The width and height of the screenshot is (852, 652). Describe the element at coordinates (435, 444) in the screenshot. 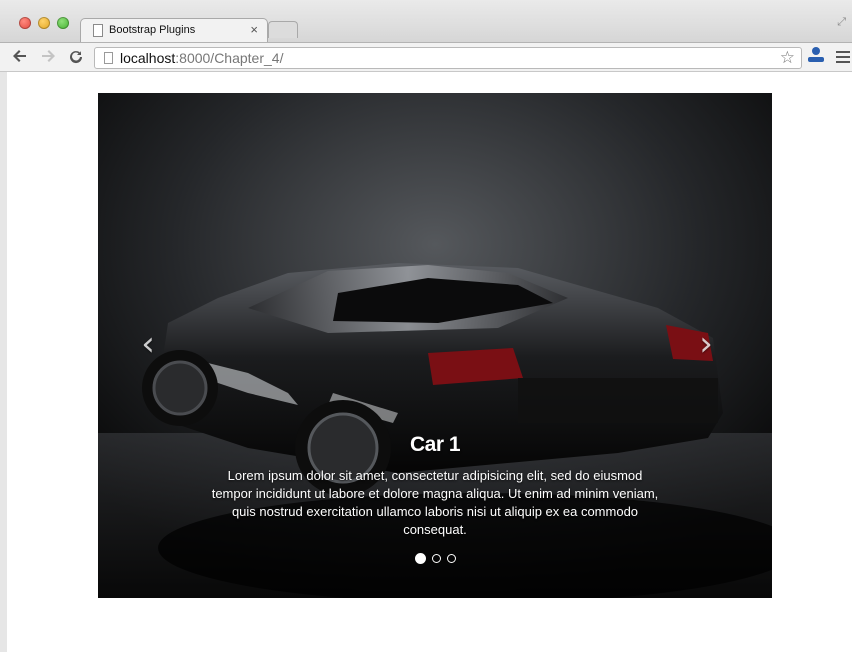

I see `slide-title: Car 1` at that location.